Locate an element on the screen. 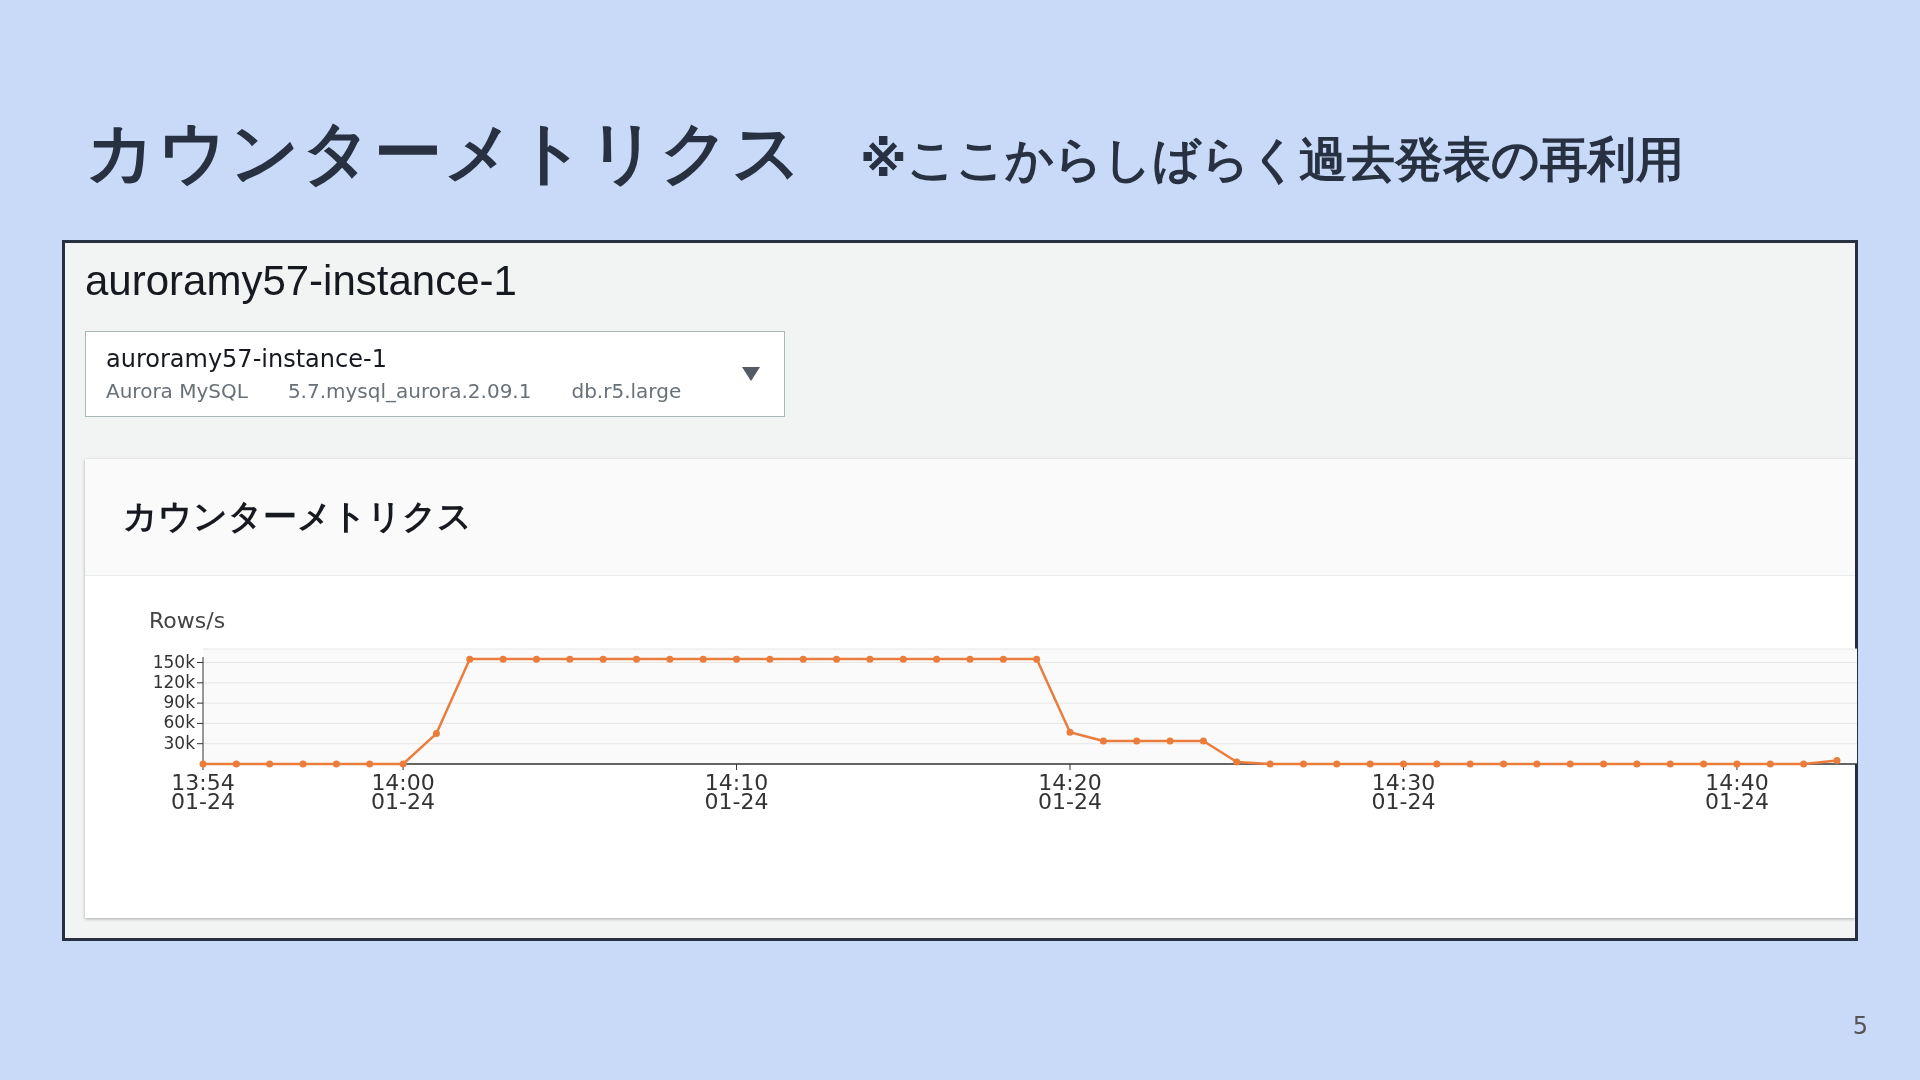 The image size is (1920, 1080). x-tick-label: 14:00 01-24 is located at coordinates (403, 792).